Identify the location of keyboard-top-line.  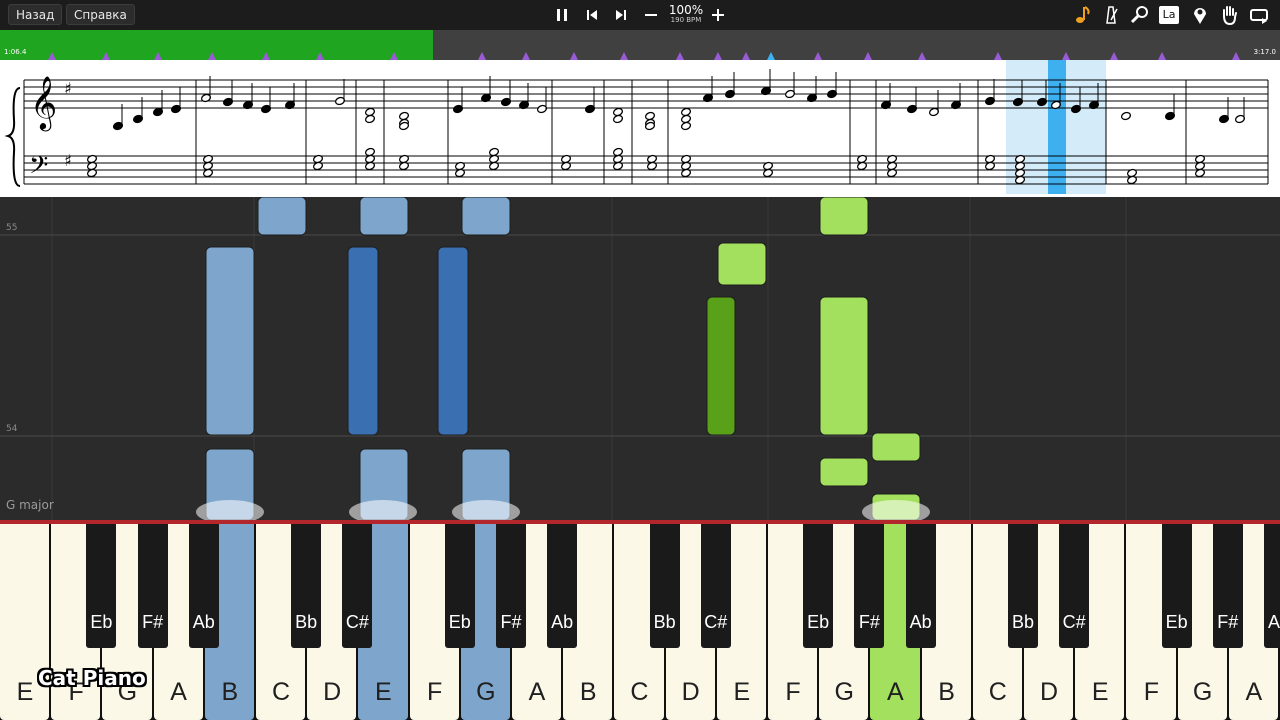
(640, 522).